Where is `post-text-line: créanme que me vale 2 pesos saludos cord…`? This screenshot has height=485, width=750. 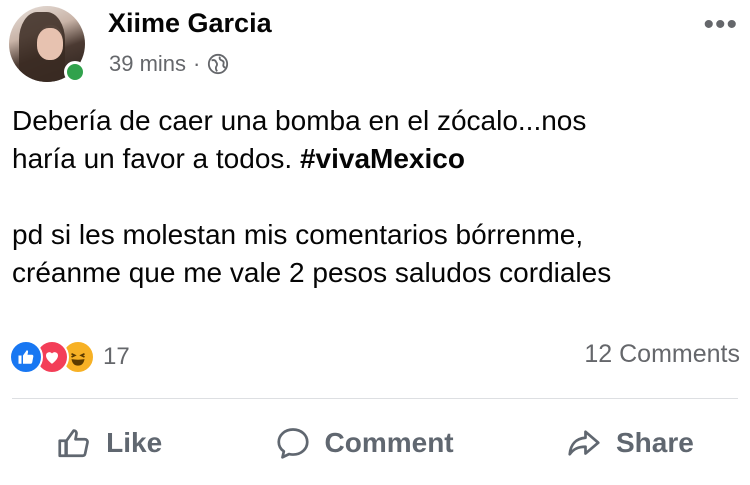 post-text-line: créanme que me vale 2 pesos saludos cord… is located at coordinates (312, 272).